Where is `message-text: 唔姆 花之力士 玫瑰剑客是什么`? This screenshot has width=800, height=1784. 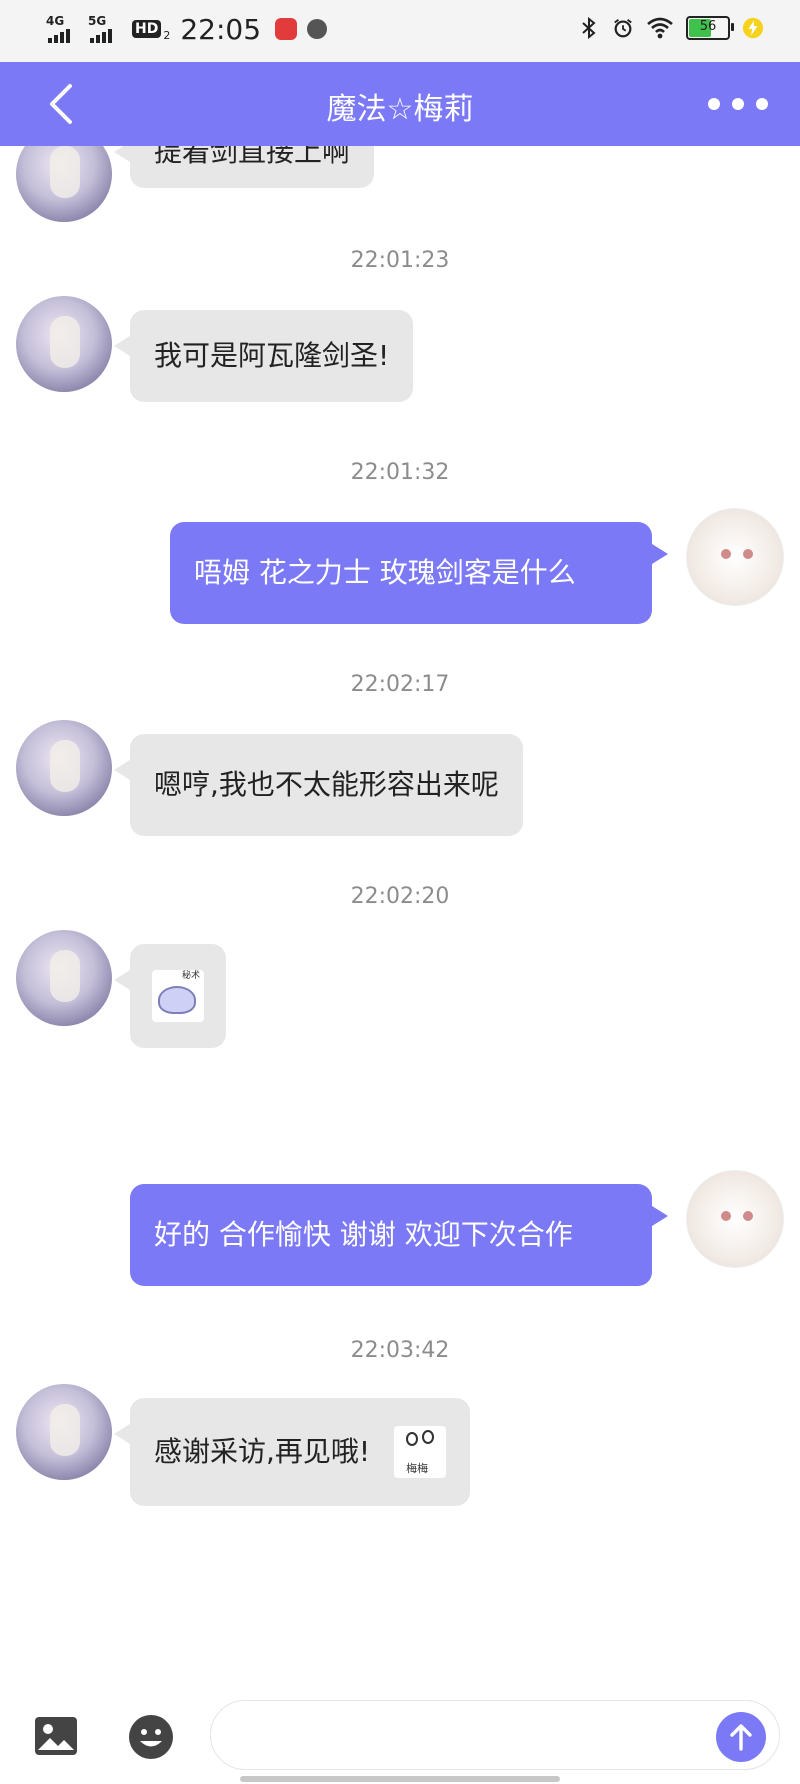 message-text: 唔姆 花之力士 玫瑰剑客是什么 is located at coordinates (385, 572).